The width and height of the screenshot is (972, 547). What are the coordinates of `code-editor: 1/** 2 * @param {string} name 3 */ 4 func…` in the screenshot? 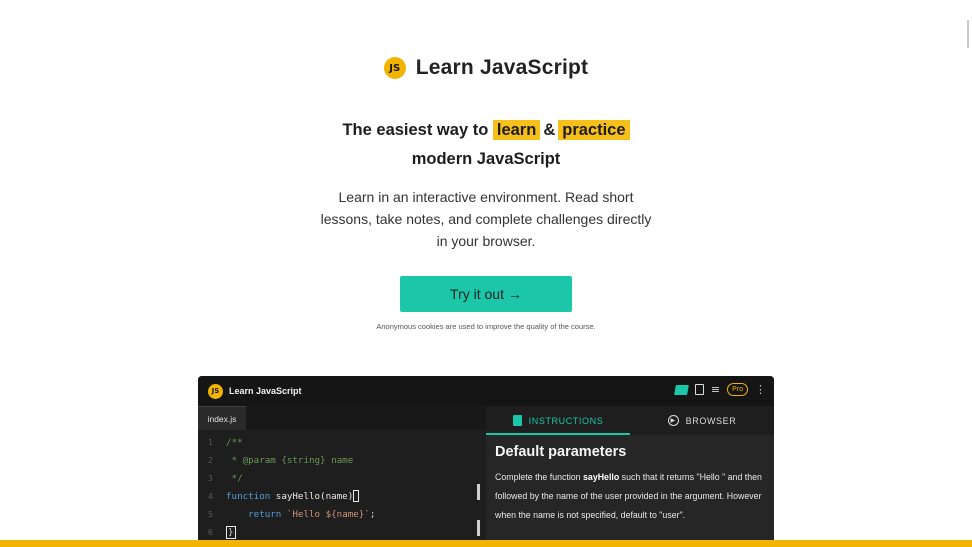 It's located at (342, 488).